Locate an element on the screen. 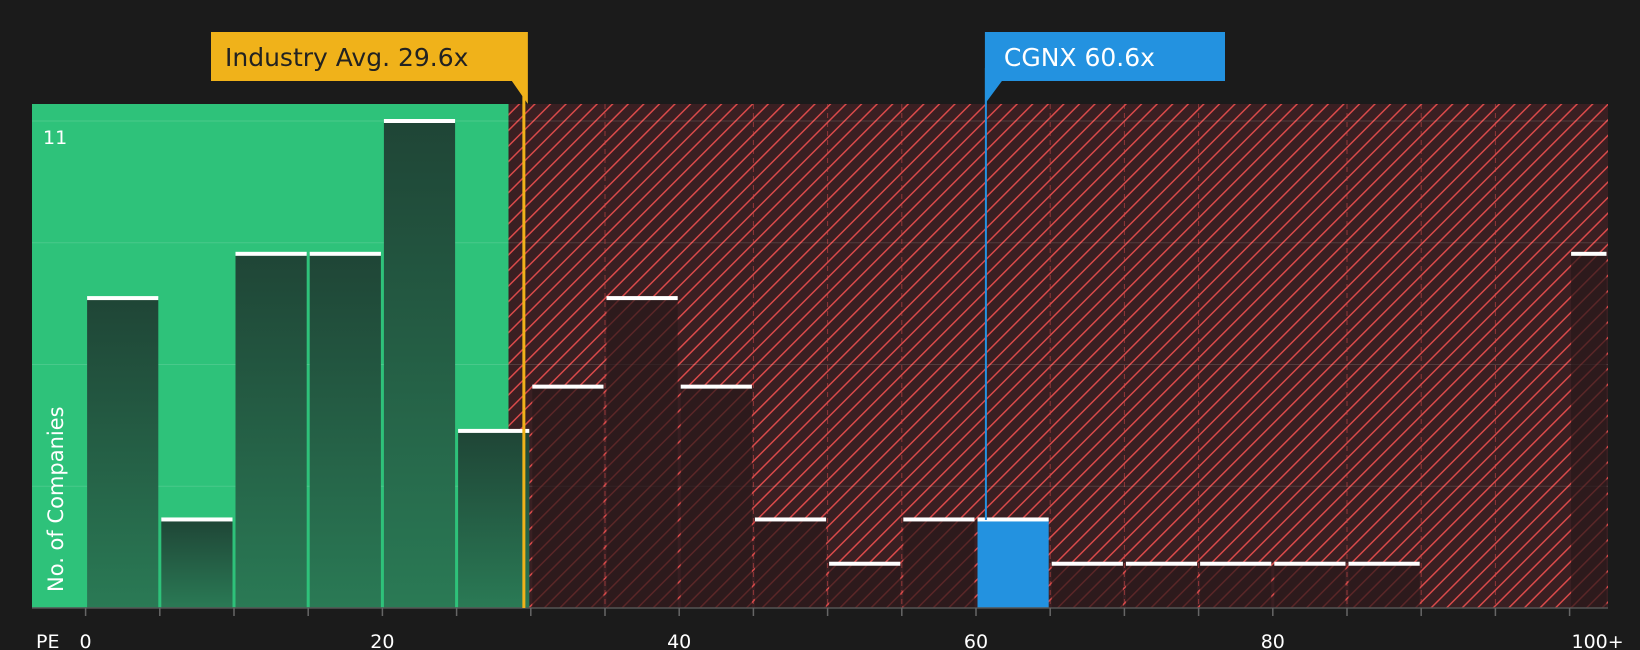 The width and height of the screenshot is (1640, 650). x-tick-label: 0 is located at coordinates (86, 640).